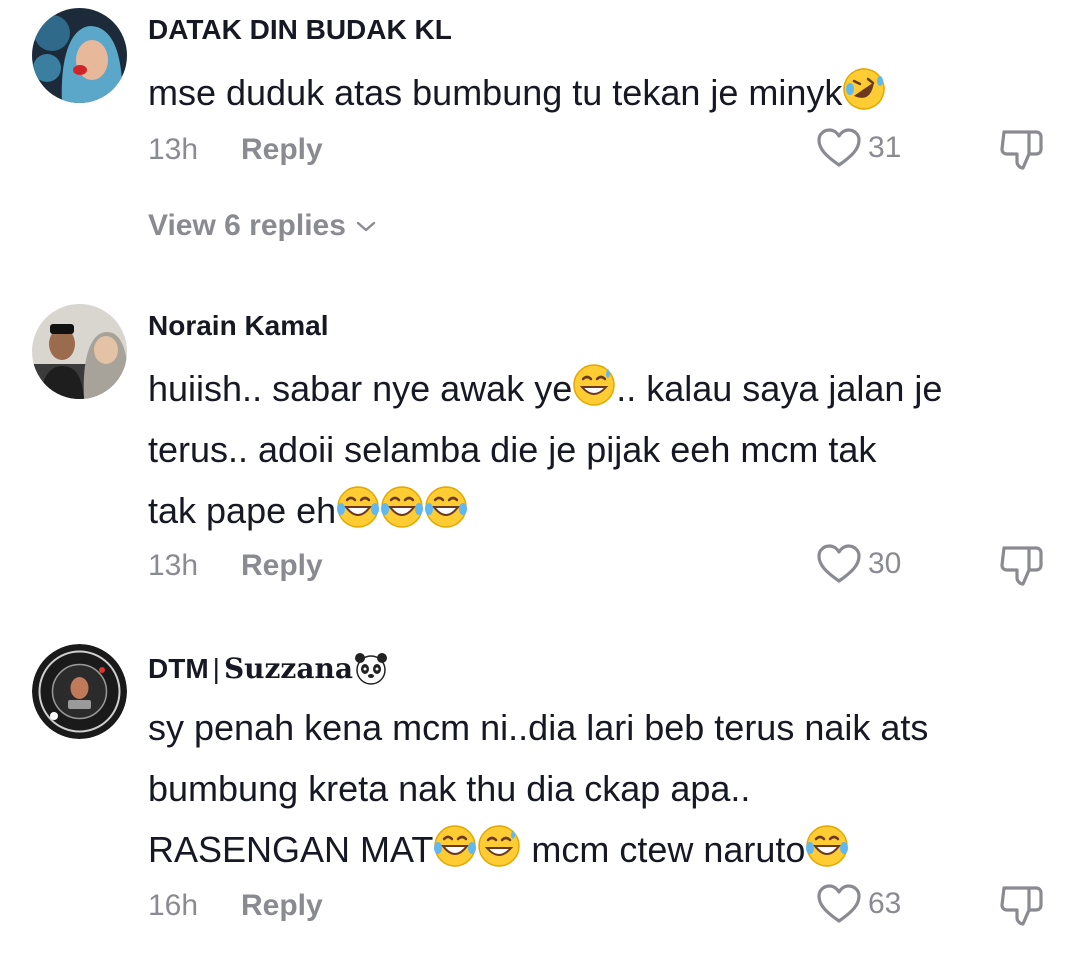  I want to click on rofl-emoji-icon, so click(864, 89).